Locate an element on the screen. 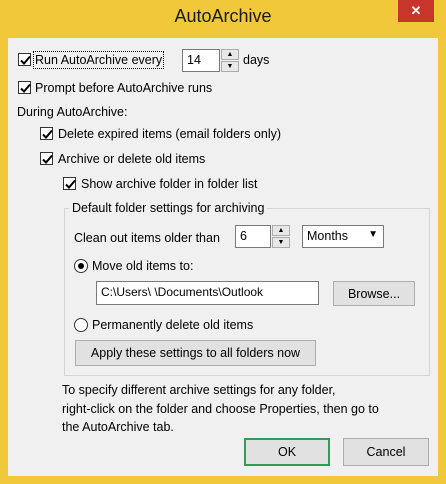 The image size is (446, 484). chevron-down-icon: ▼ is located at coordinates (373, 234).